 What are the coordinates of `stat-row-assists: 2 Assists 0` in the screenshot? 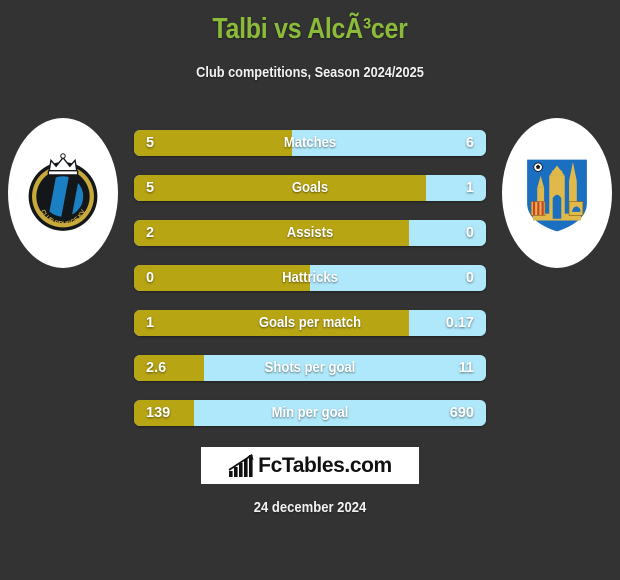 It's located at (310, 233).